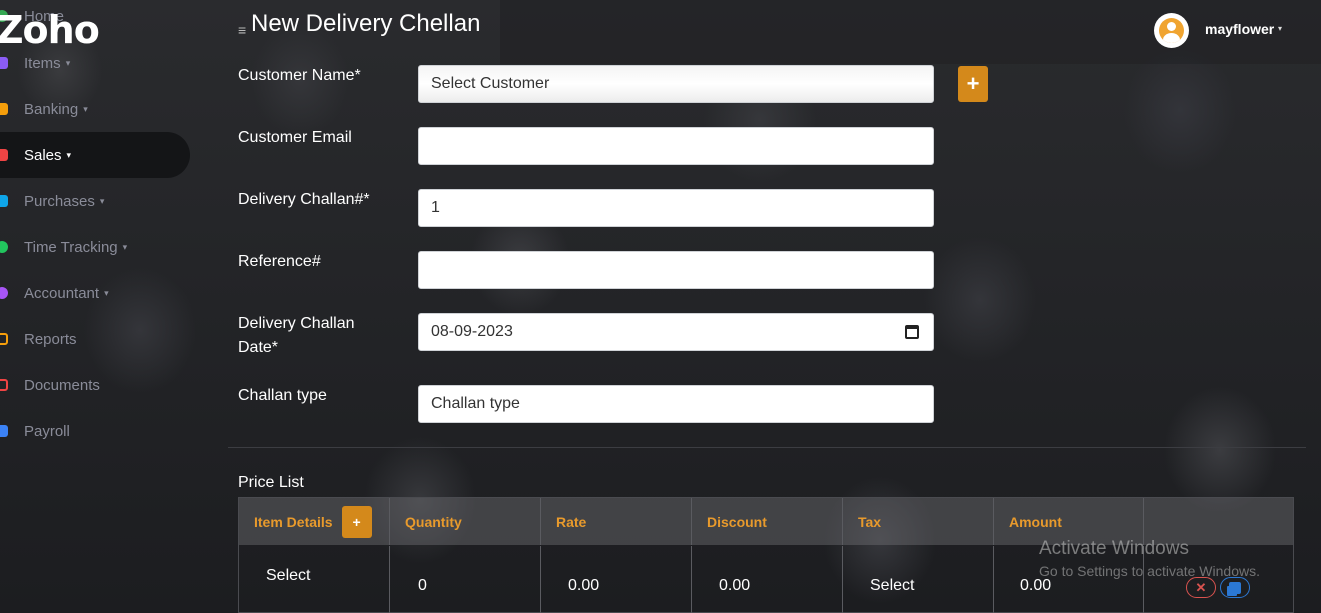 This screenshot has height=613, width=1321. What do you see at coordinates (767, 521) in the screenshot?
I see `column-header-discount: Discount` at bounding box center [767, 521].